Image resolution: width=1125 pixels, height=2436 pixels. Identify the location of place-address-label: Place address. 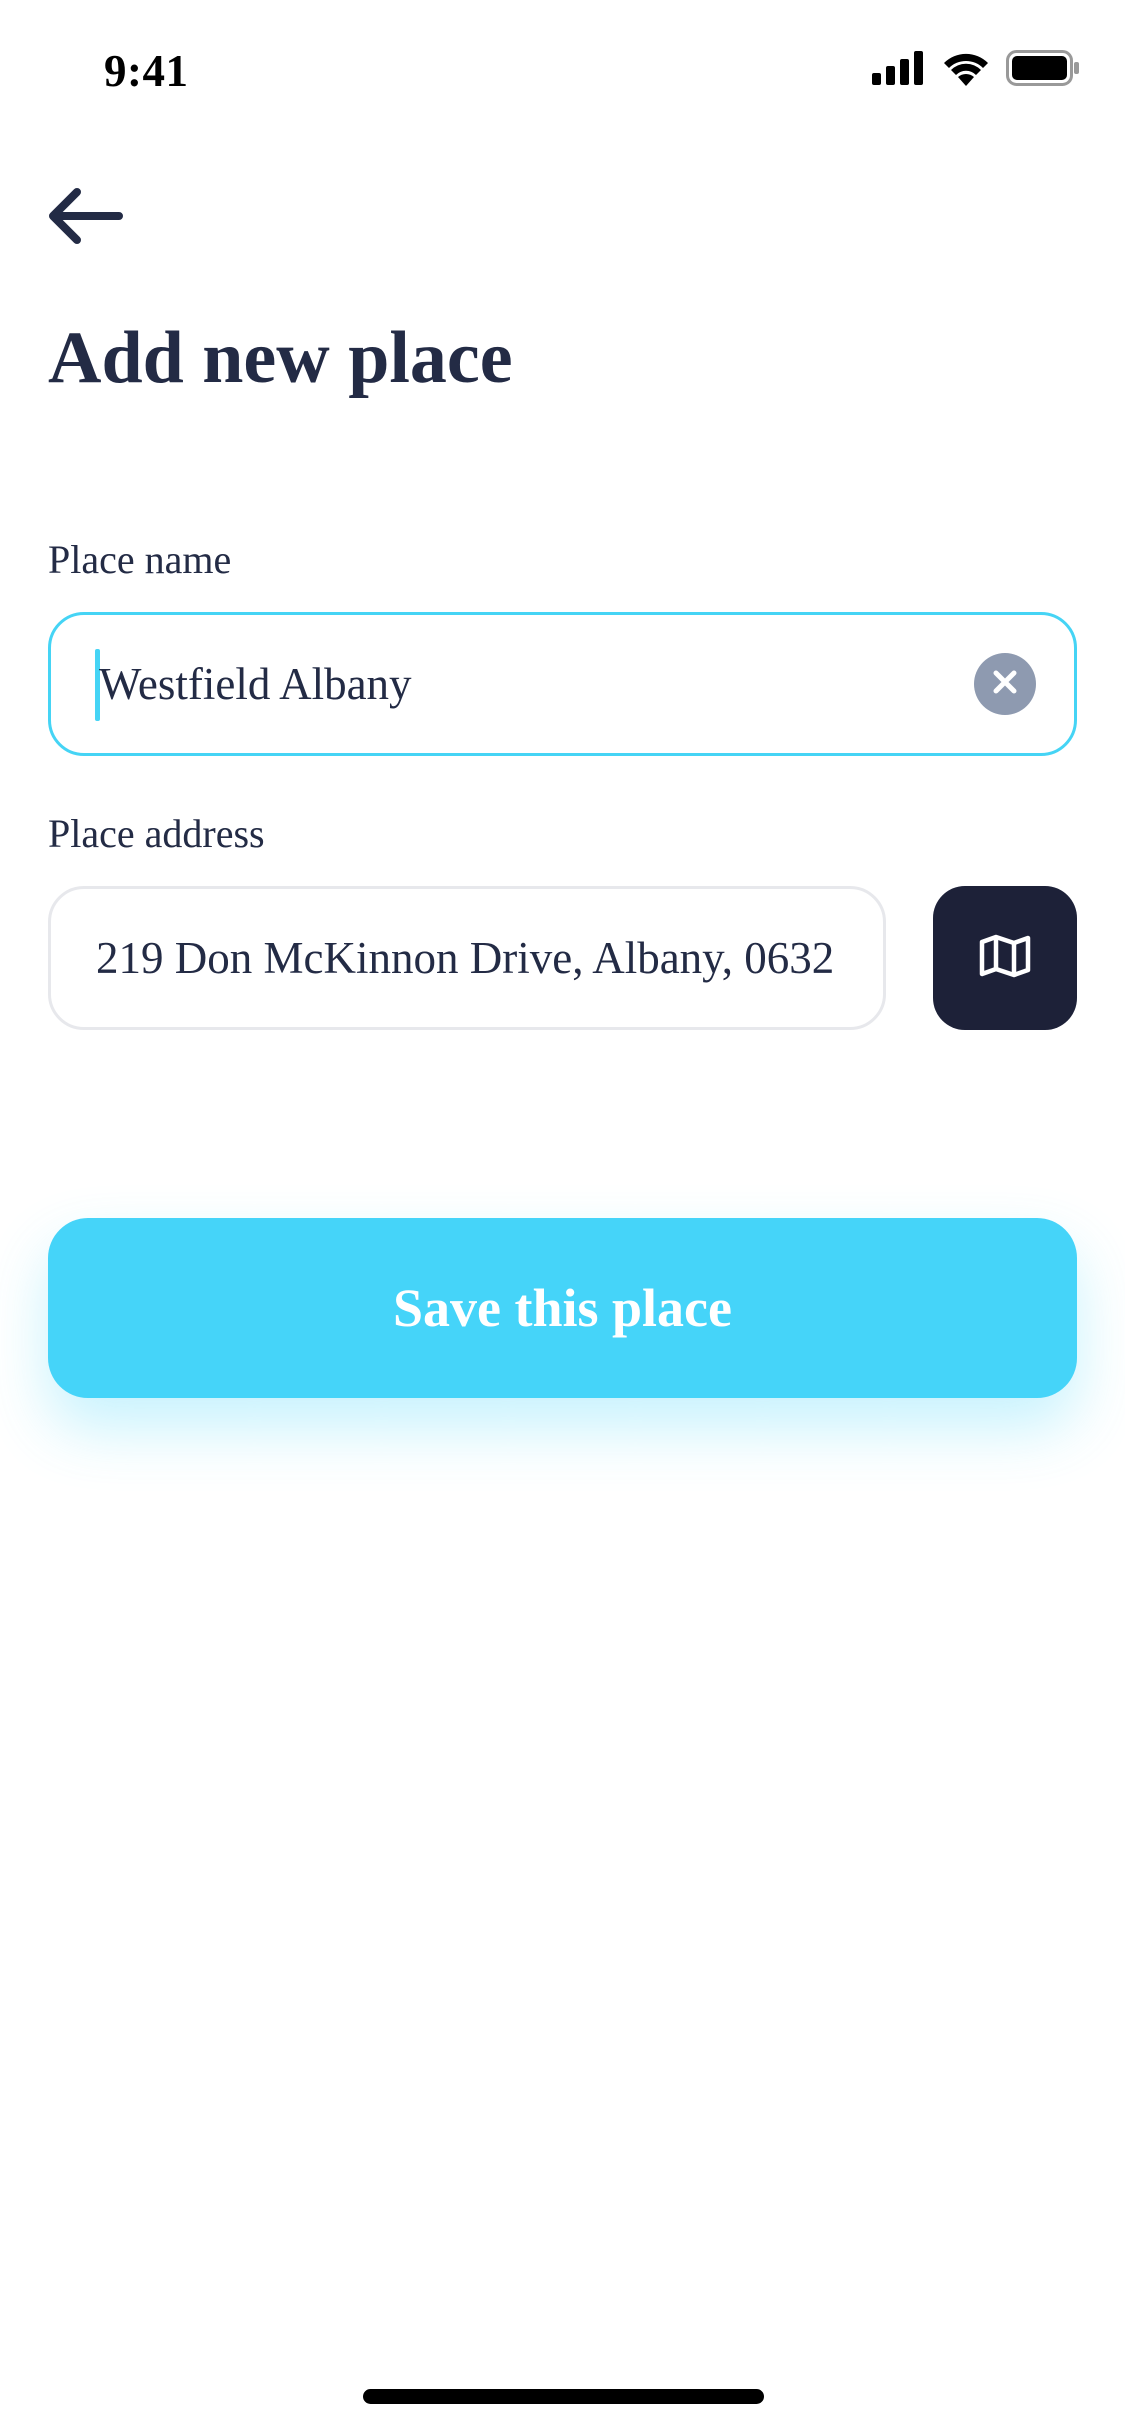
(156, 833).